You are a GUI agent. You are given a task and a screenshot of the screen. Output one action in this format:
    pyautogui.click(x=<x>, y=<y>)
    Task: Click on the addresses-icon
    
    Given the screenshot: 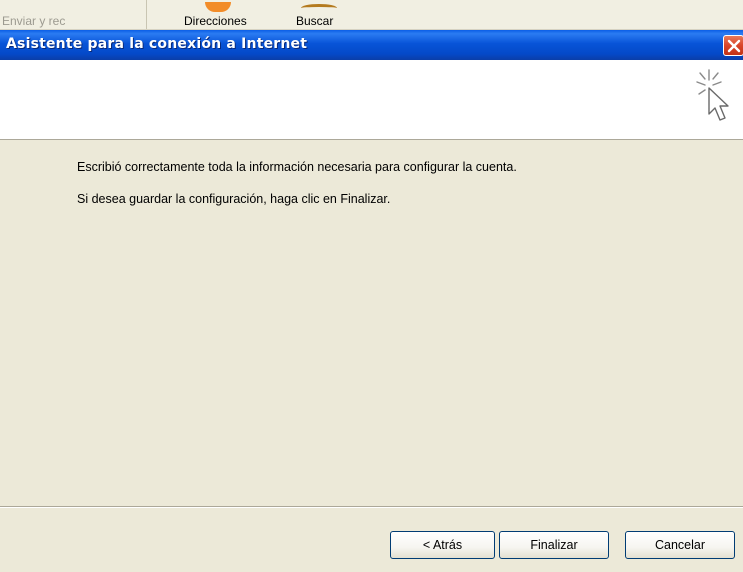 What is the action you would take?
    pyautogui.click(x=218, y=7)
    